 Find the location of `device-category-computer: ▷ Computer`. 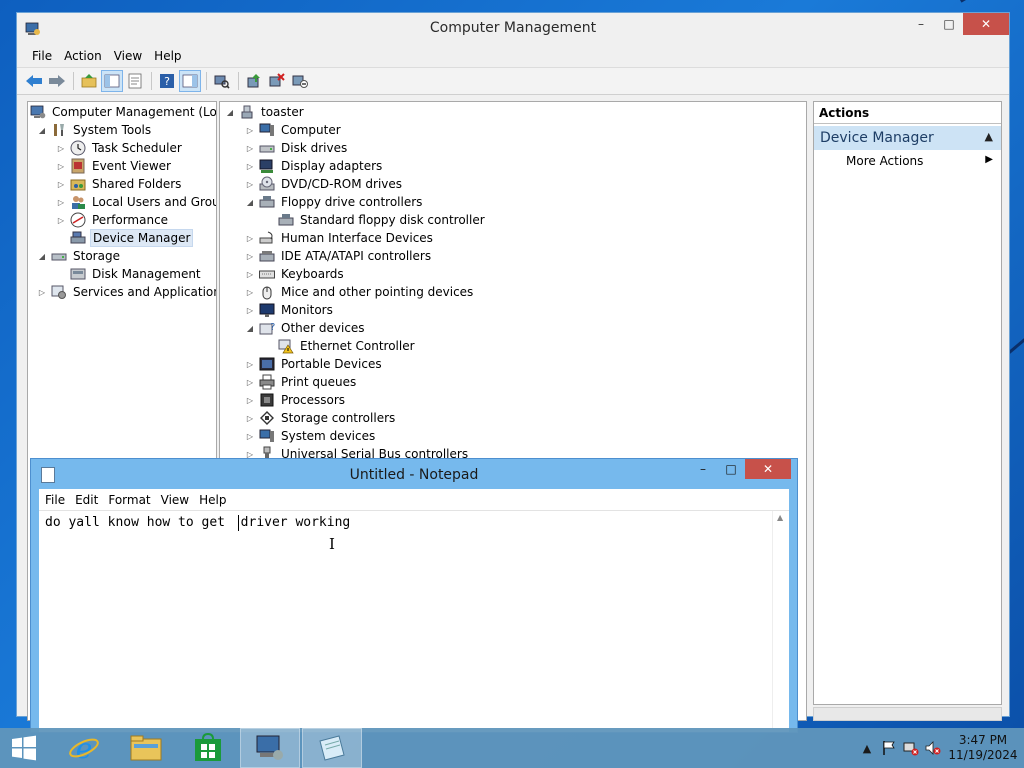

device-category-computer: ▷ Computer is located at coordinates (293, 130).